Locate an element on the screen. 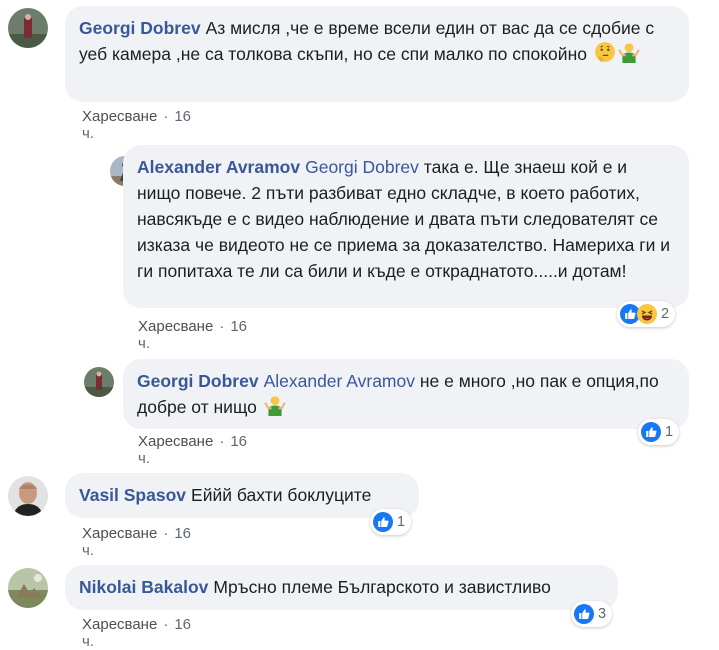 The height and width of the screenshot is (650, 719). comment-bubble: Vasil Spasov Еййй бахти боклуците is located at coordinates (242, 495).